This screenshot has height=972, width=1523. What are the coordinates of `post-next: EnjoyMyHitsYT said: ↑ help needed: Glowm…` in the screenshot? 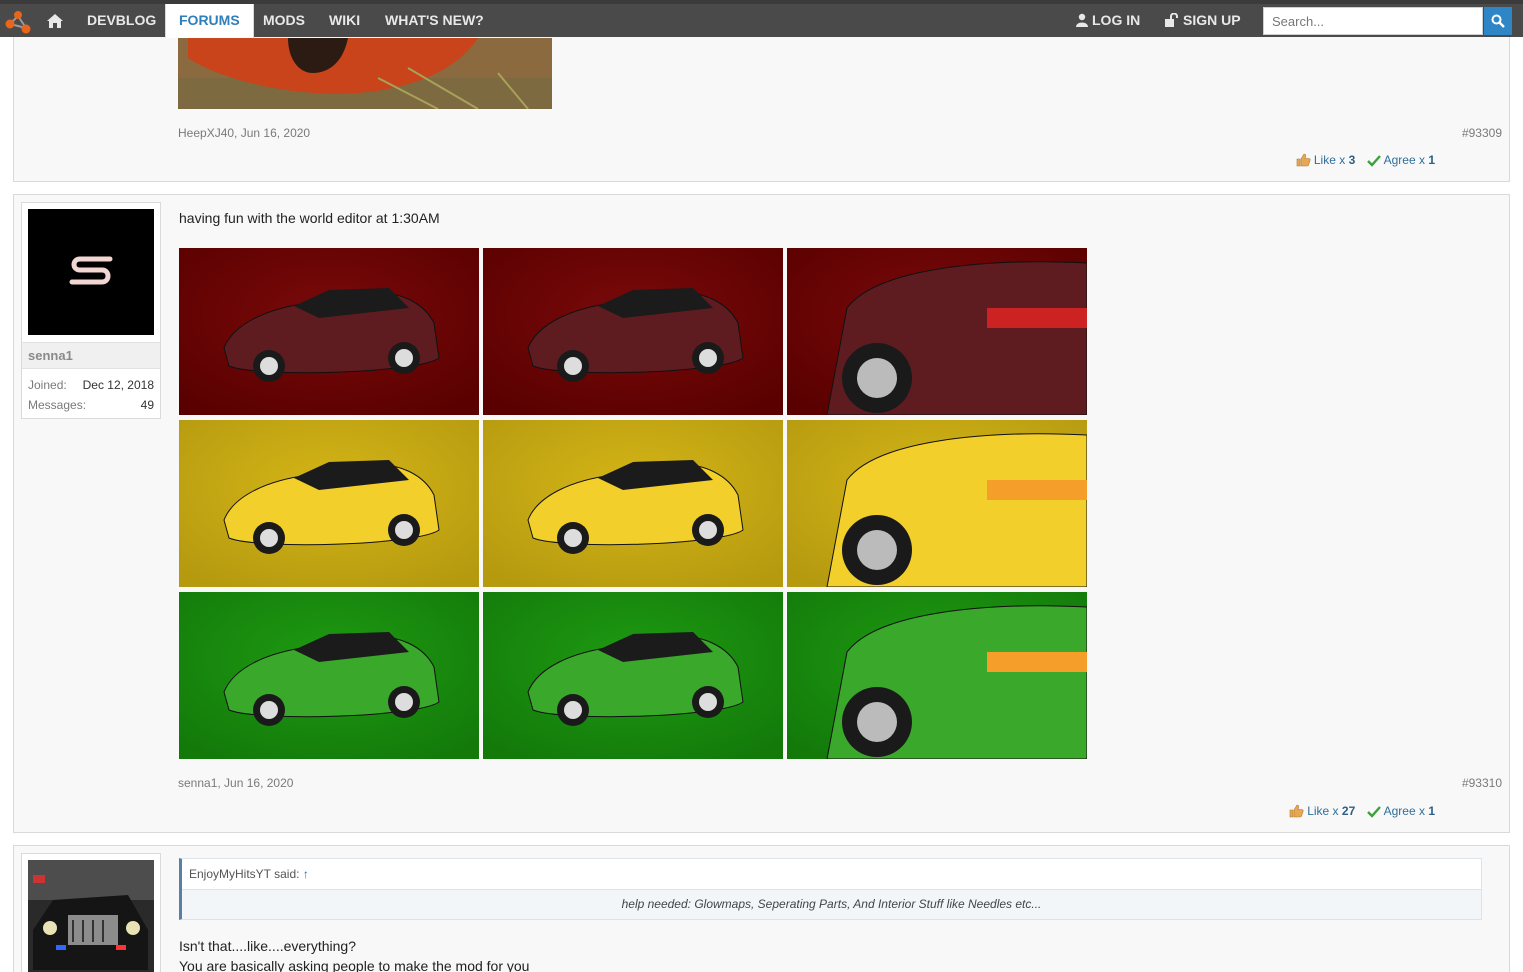 It's located at (761, 908).